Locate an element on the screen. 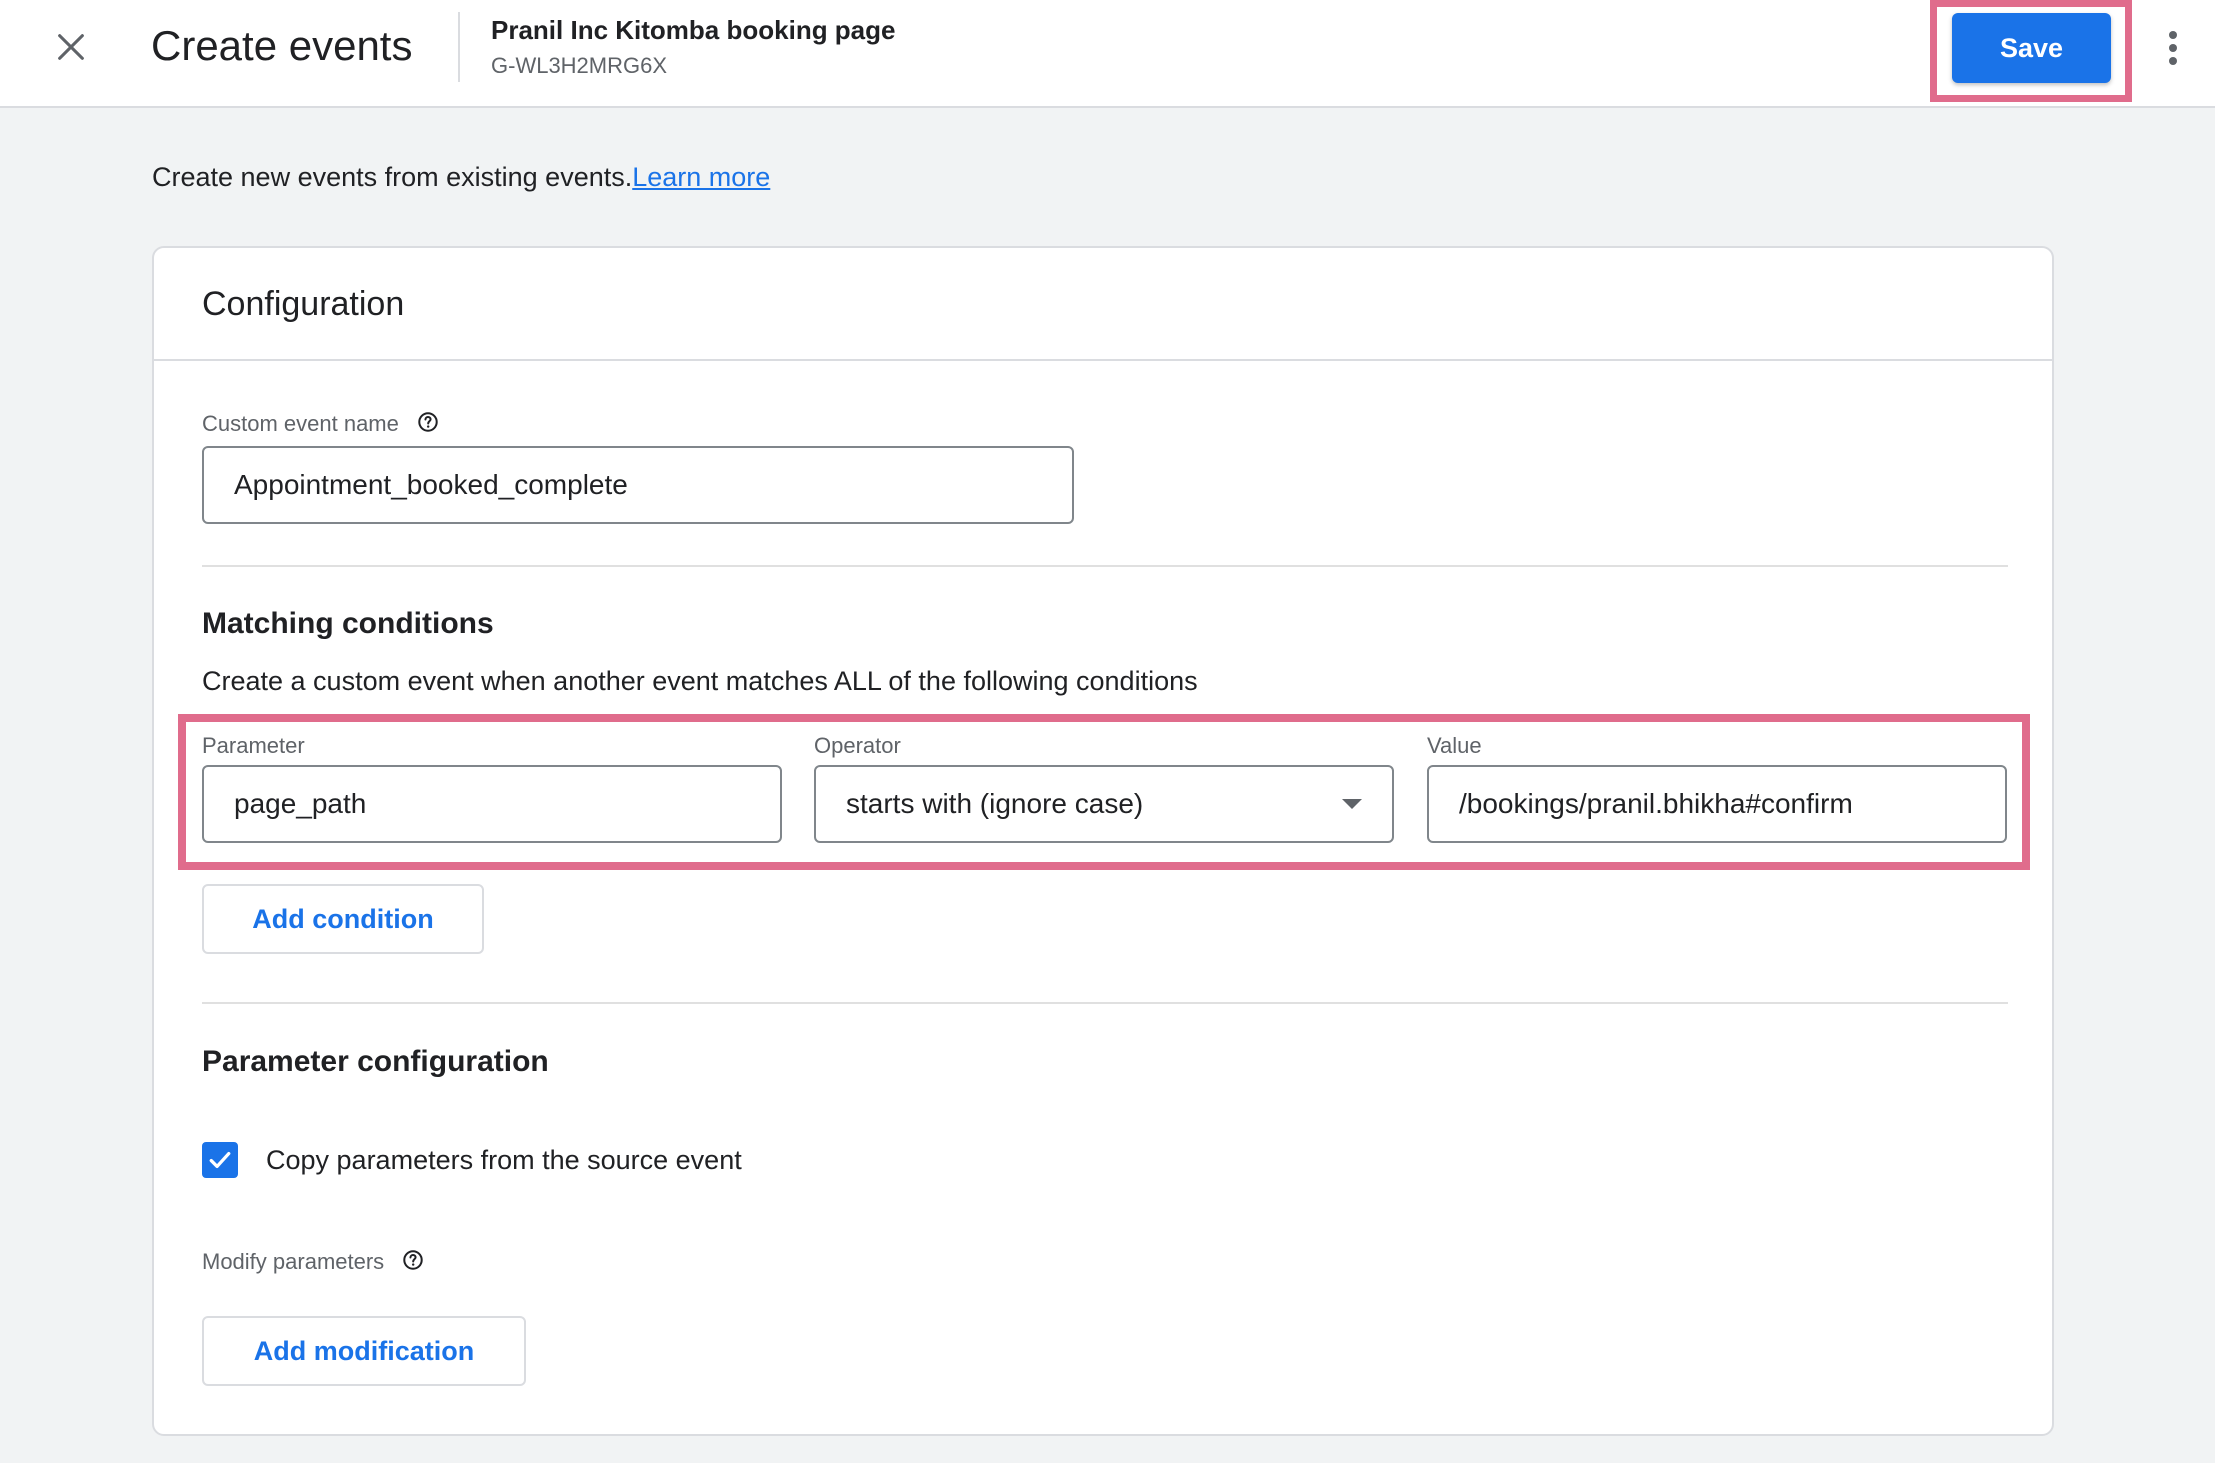 This screenshot has height=1463, width=2215. more-vert-icon is located at coordinates (2173, 48).